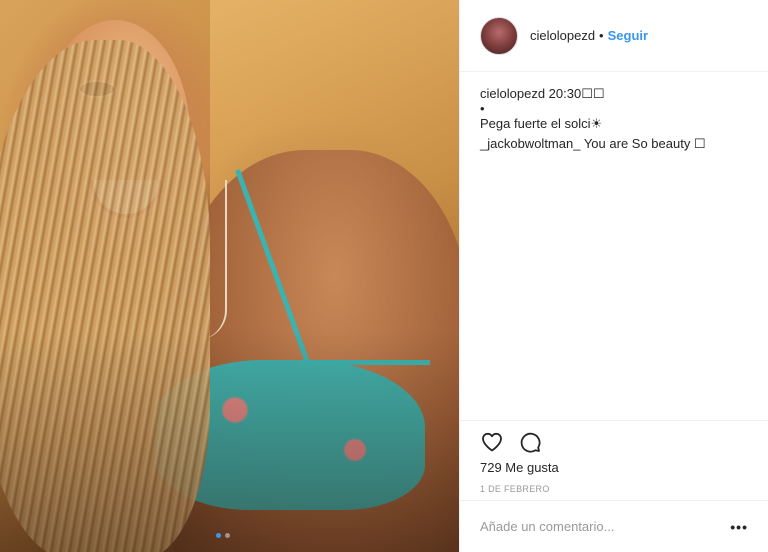  Describe the element at coordinates (605, 526) in the screenshot. I see `comment-input` at that location.